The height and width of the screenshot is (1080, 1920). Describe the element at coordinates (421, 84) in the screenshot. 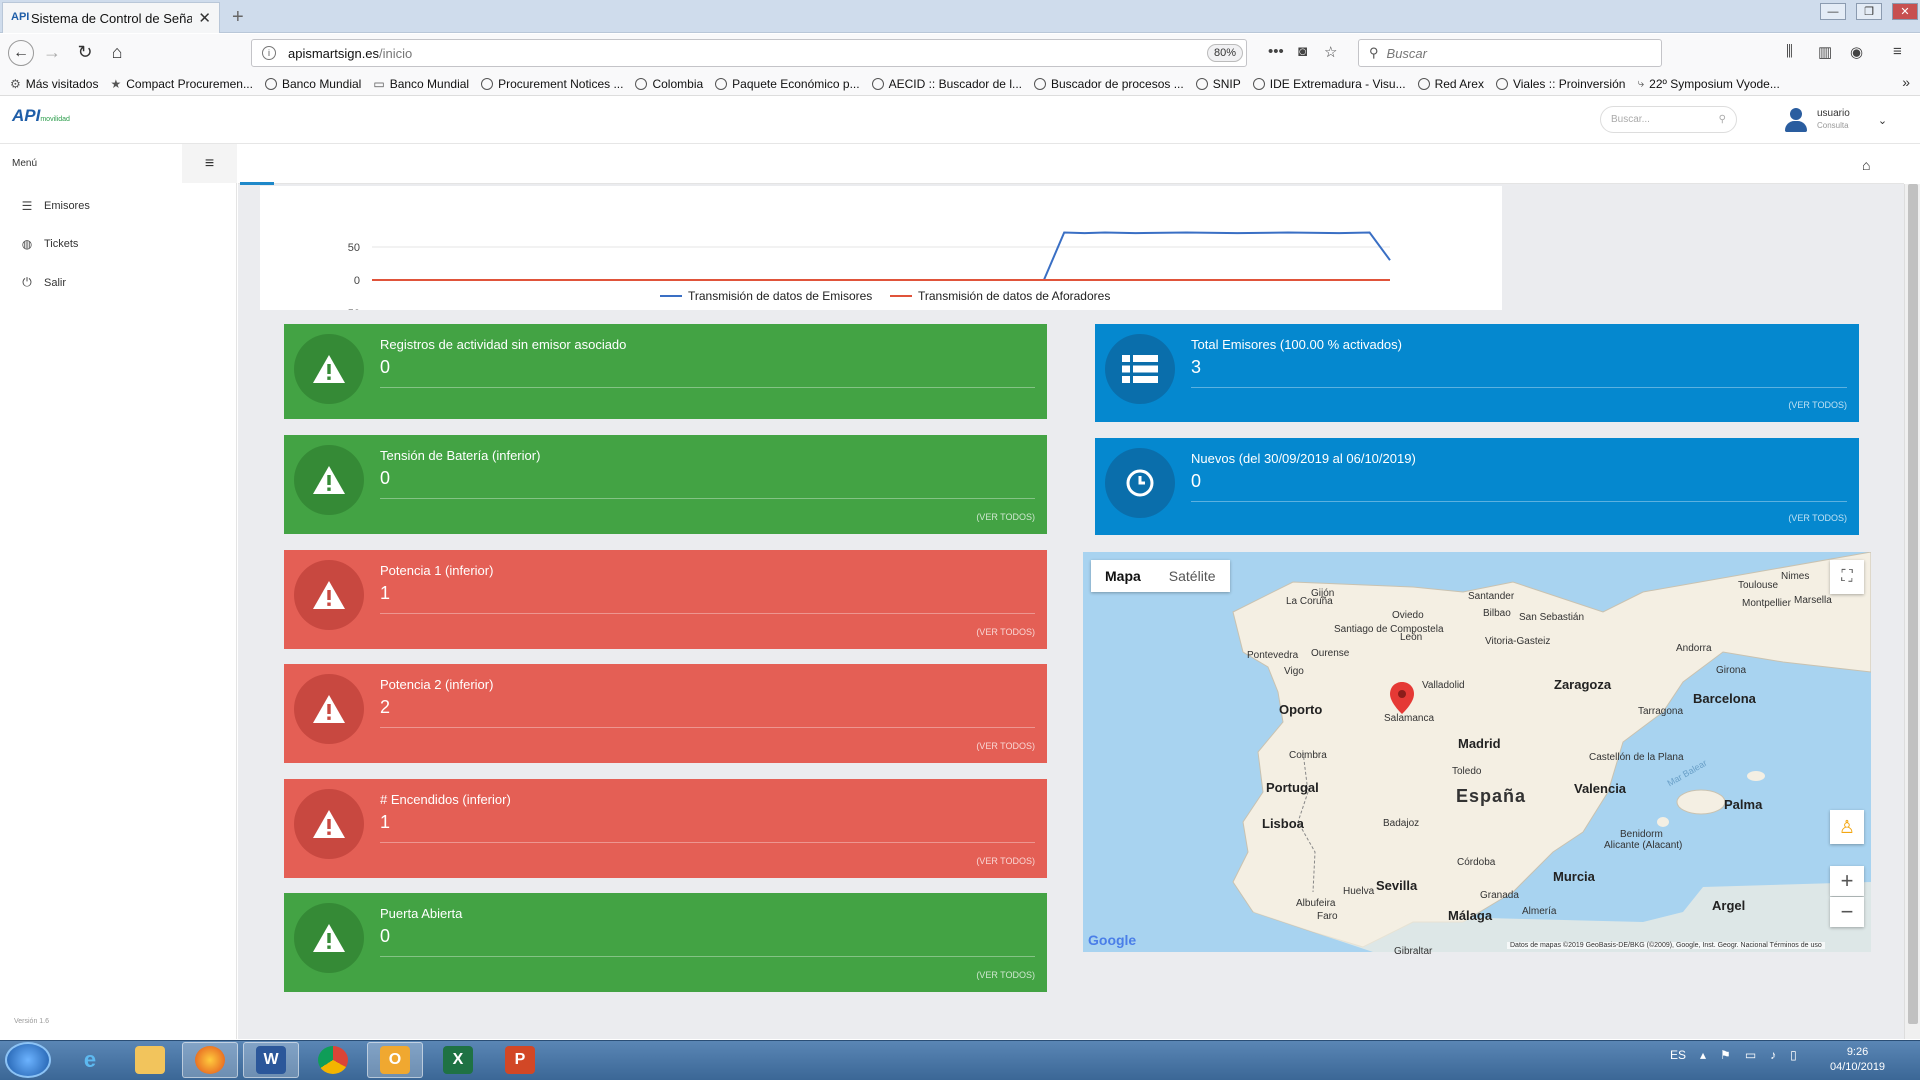

I see `bookmark-item: ▭ Banco Mundial` at that location.